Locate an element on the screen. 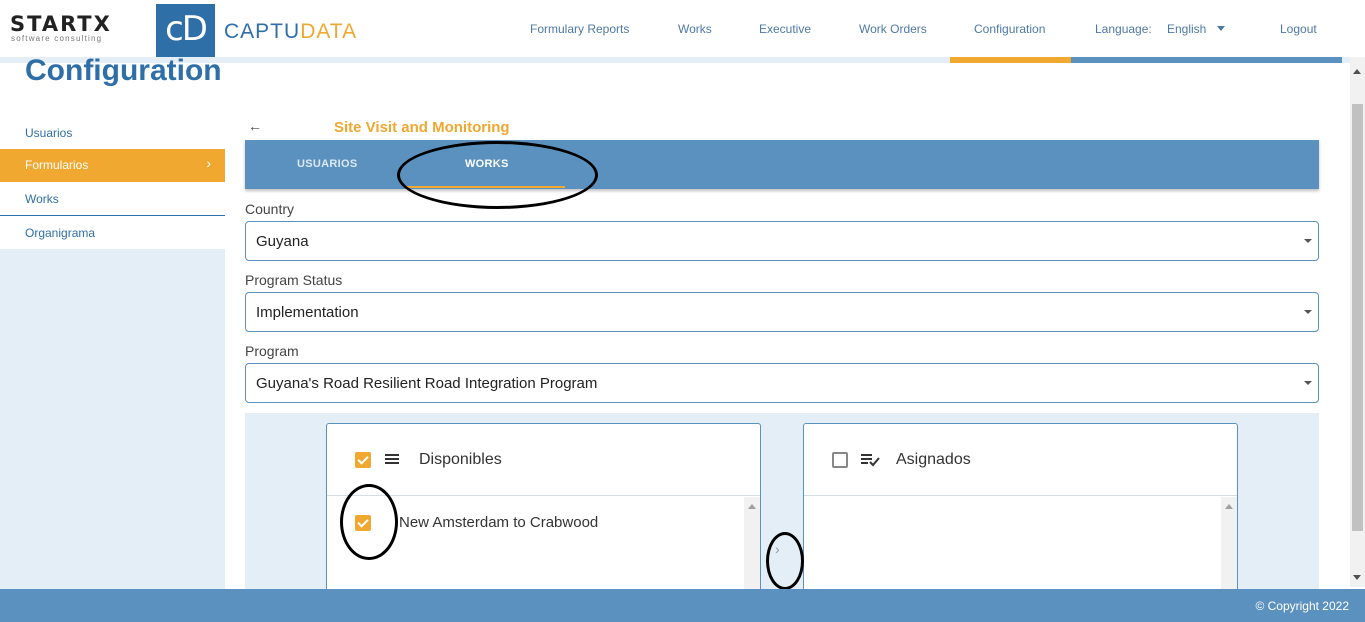 This screenshot has height=622, width=1365. program-label: Program is located at coordinates (272, 351).